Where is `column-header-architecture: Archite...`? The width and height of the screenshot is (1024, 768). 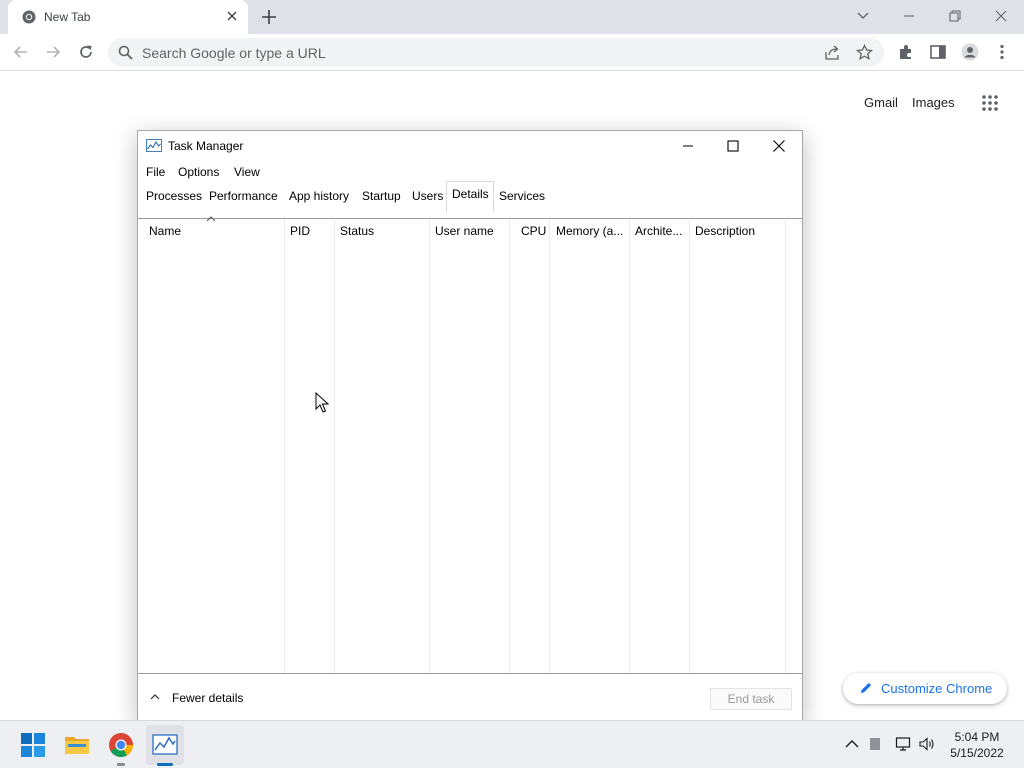 column-header-architecture: Archite... is located at coordinates (658, 231).